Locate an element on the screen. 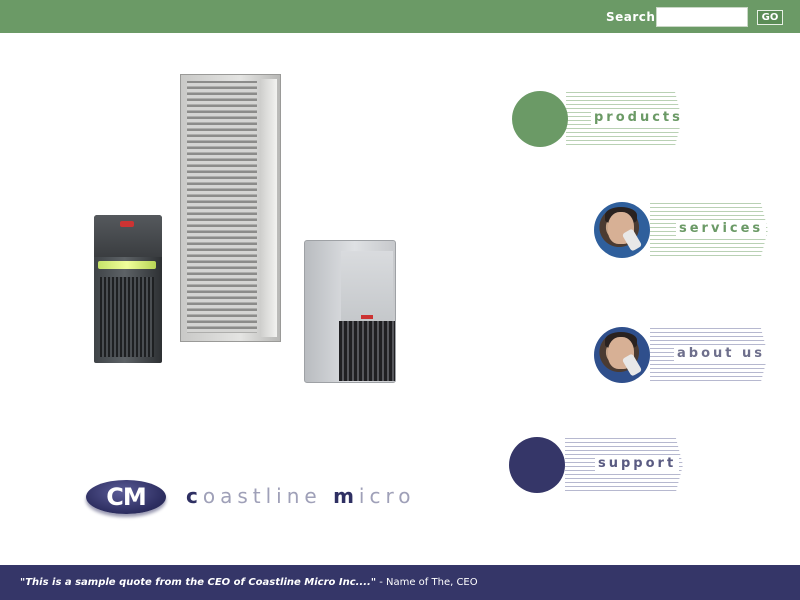  top-bar: Search GO is located at coordinates (400, 16).